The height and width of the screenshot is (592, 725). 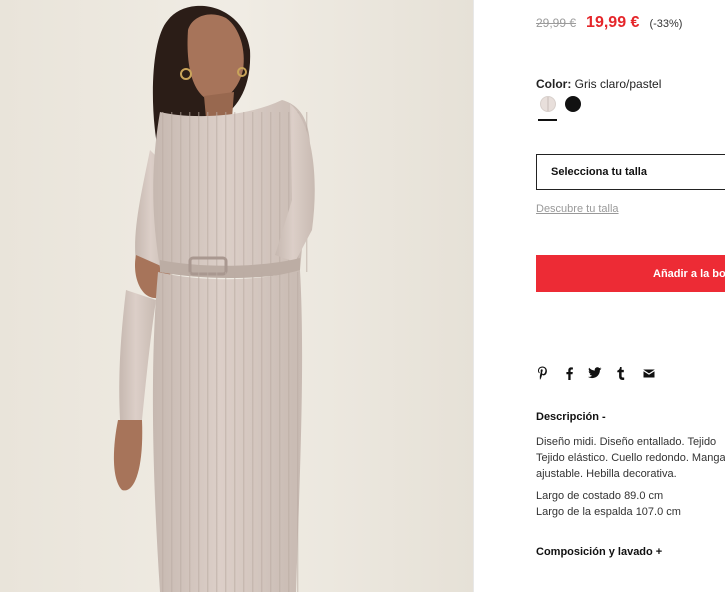 I want to click on size-guide-link: Descubre tu talla, so click(x=577, y=209).